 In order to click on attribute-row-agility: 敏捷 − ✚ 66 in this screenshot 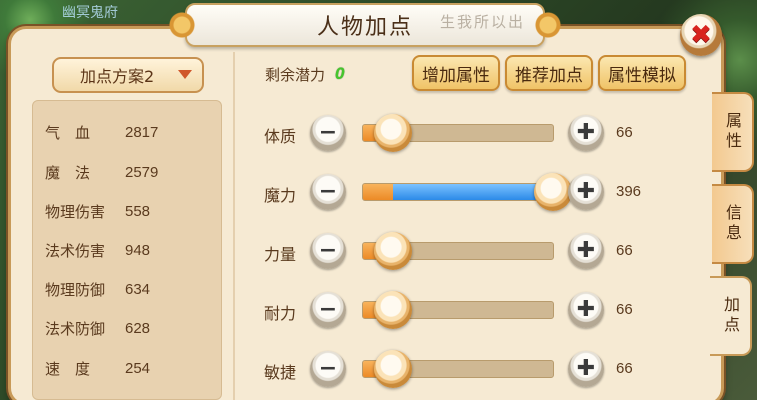, I will do `click(462, 369)`.